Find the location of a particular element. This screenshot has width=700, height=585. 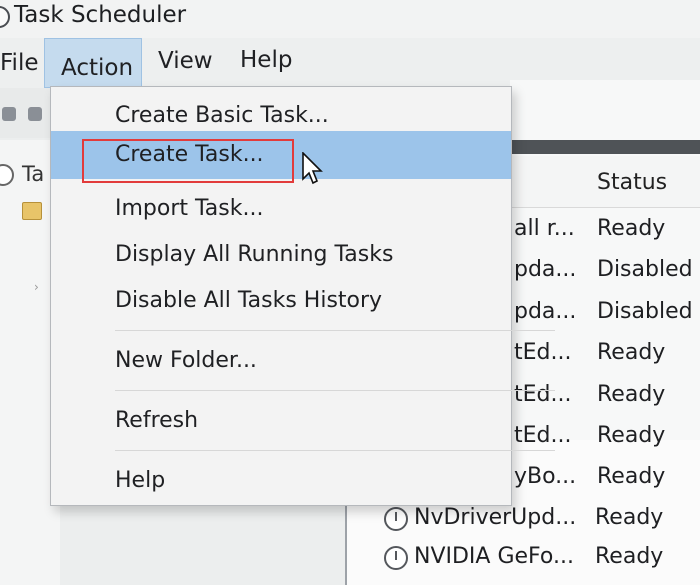

folder-icon is located at coordinates (32, 211).